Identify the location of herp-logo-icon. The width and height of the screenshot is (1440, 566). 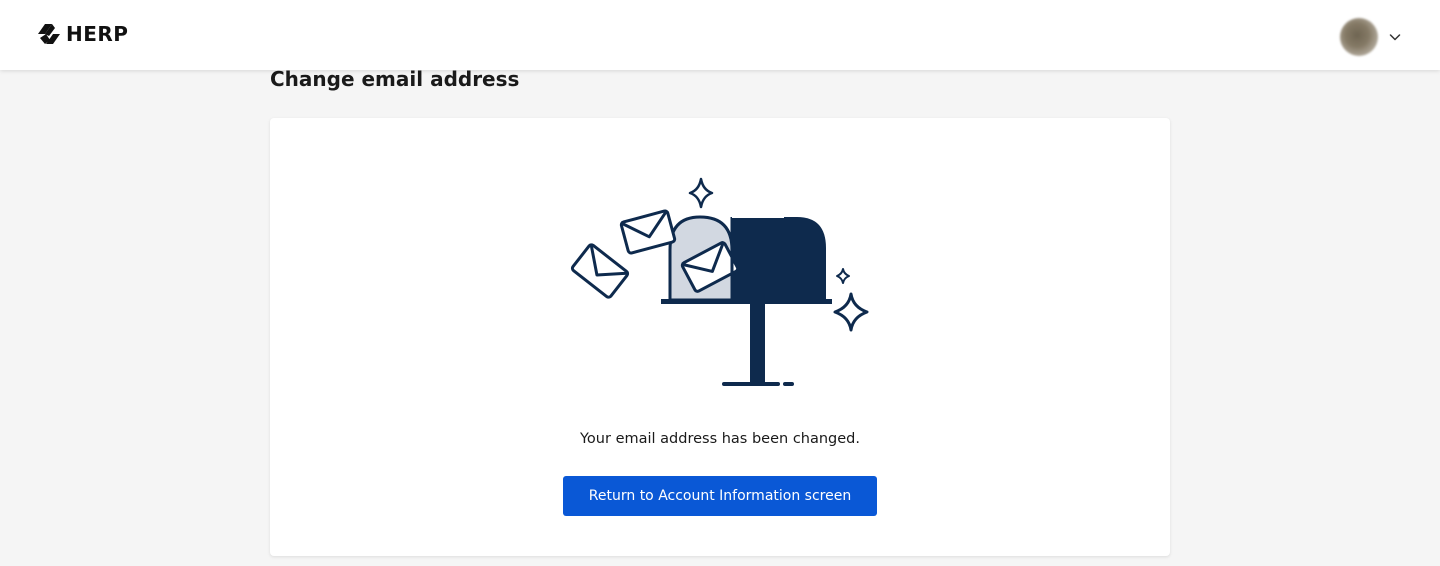
(49, 34).